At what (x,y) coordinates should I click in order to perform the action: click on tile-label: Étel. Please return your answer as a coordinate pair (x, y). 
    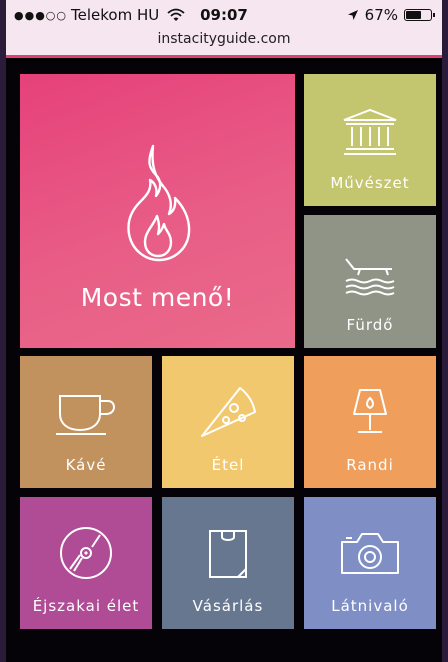
    Looking at the image, I should click on (228, 465).